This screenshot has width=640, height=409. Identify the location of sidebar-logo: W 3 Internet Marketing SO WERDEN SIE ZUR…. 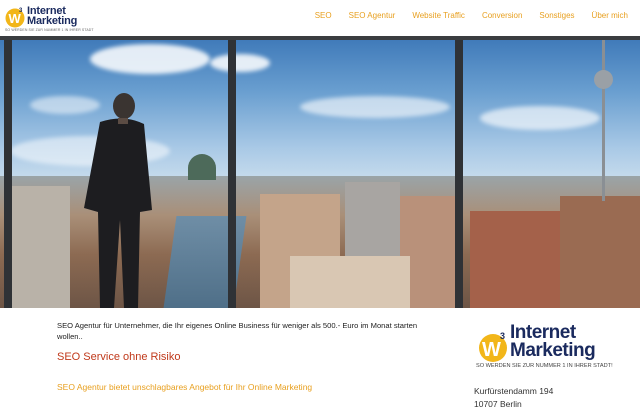
(556, 346).